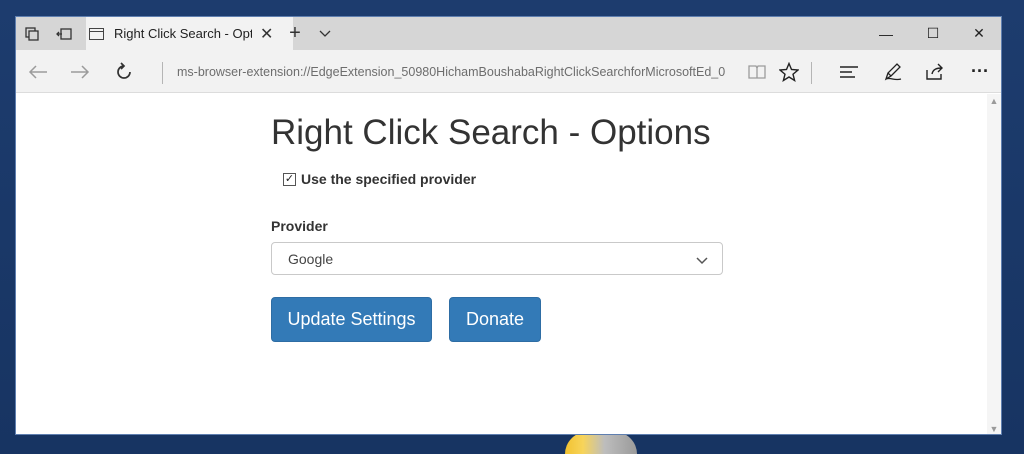 The width and height of the screenshot is (1024, 454). Describe the element at coordinates (289, 179) in the screenshot. I see `use-provider-checkbox: ✓` at that location.